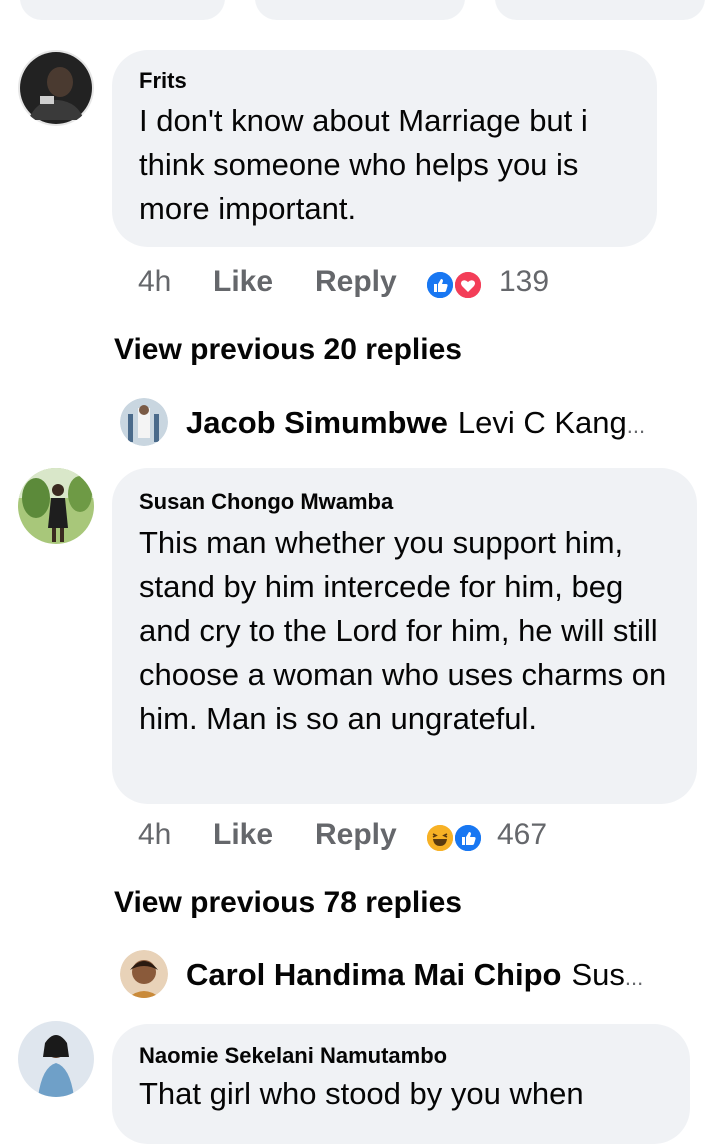 This screenshot has height=1144, width=720. I want to click on reaction-count: 467, so click(522, 835).